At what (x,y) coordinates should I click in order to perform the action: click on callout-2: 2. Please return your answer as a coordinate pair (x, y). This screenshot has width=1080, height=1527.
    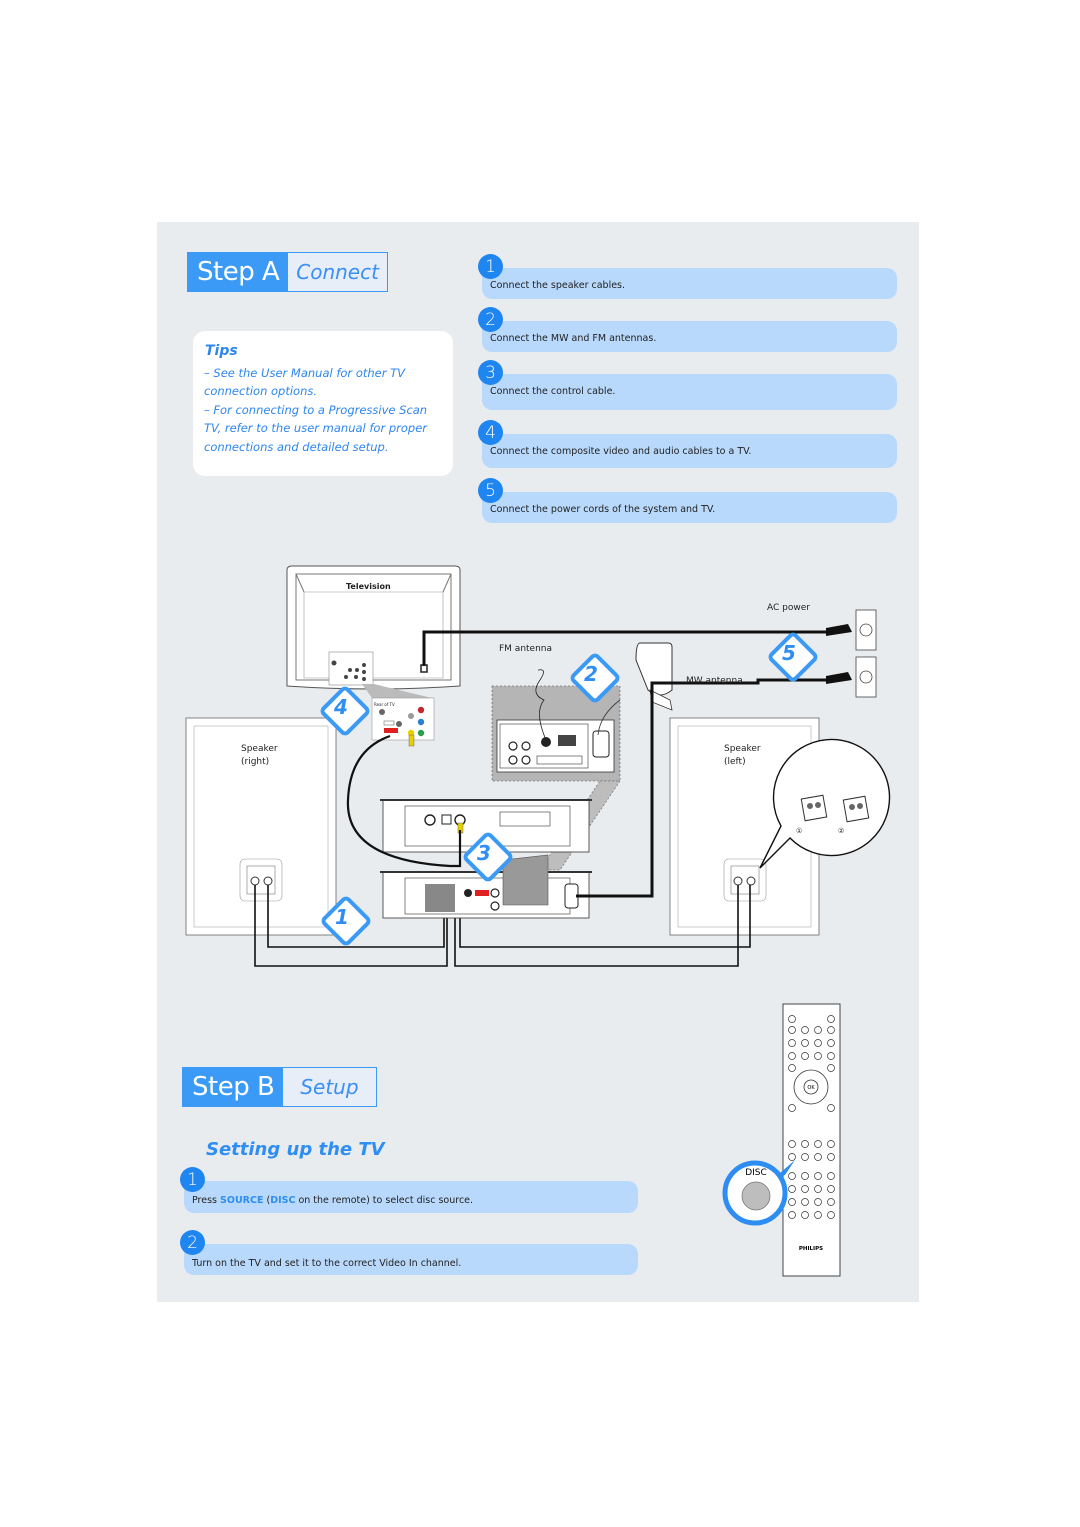
    Looking at the image, I should click on (591, 674).